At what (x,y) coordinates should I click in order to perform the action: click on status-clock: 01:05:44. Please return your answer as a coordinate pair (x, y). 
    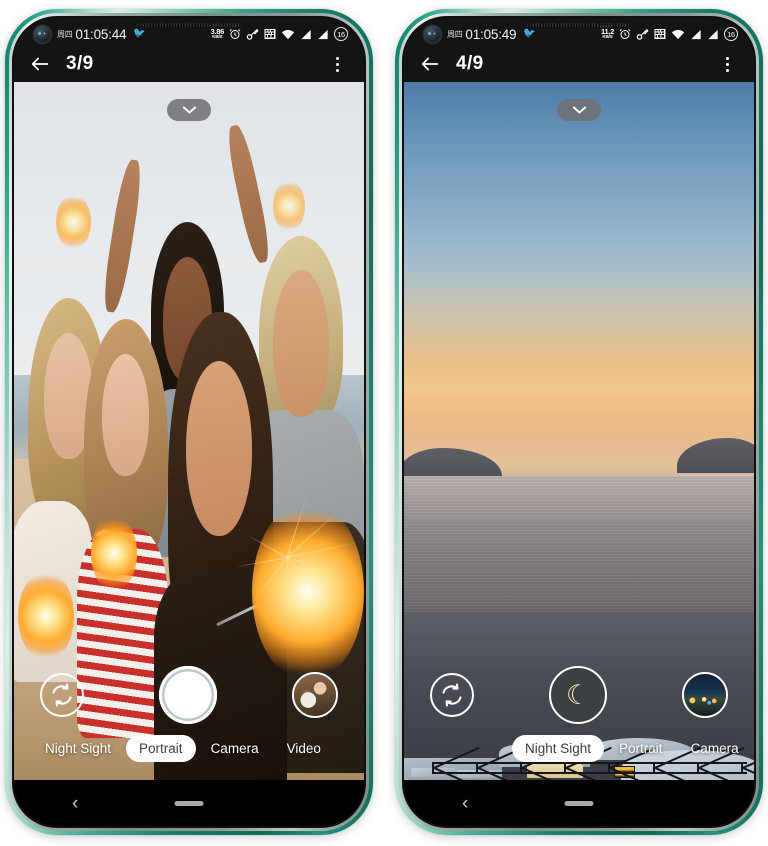
    Looking at the image, I should click on (101, 34).